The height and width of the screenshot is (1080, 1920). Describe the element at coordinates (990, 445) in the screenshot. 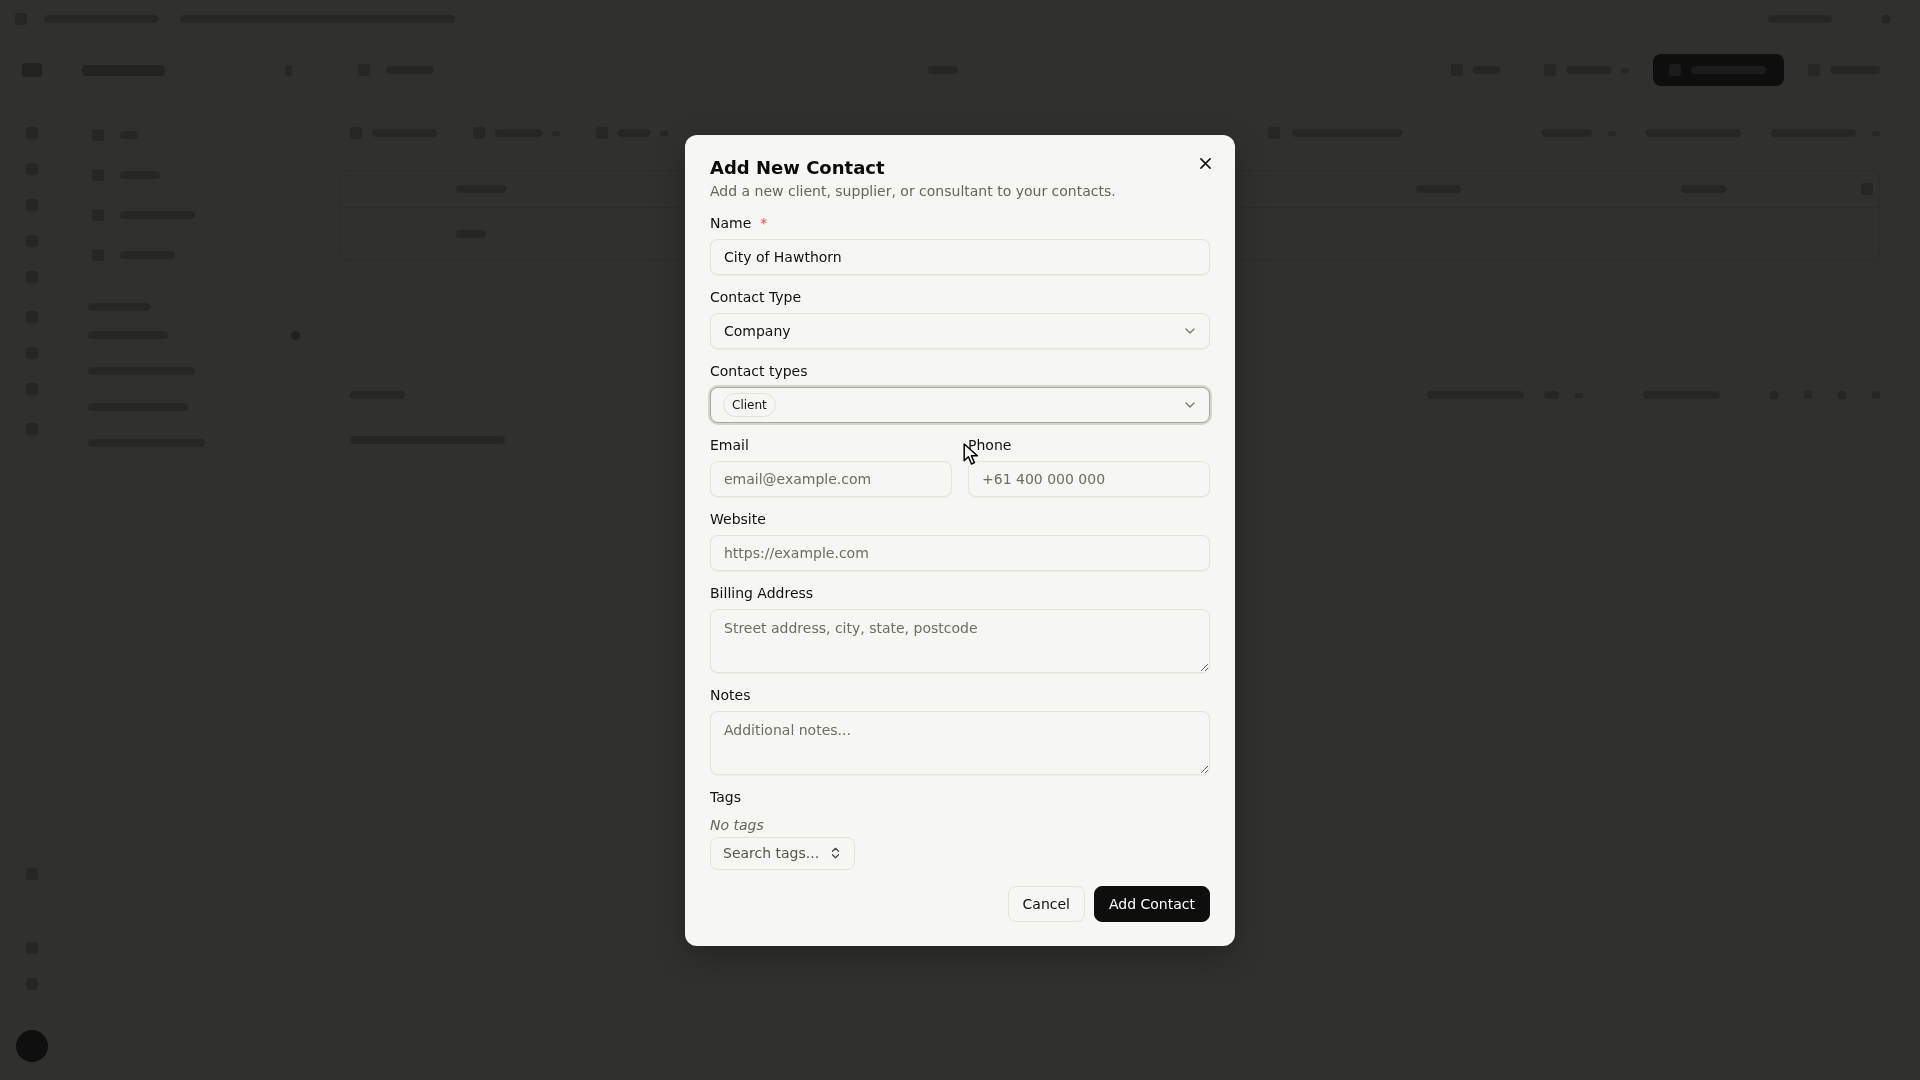

I see `field-label: Phone` at that location.